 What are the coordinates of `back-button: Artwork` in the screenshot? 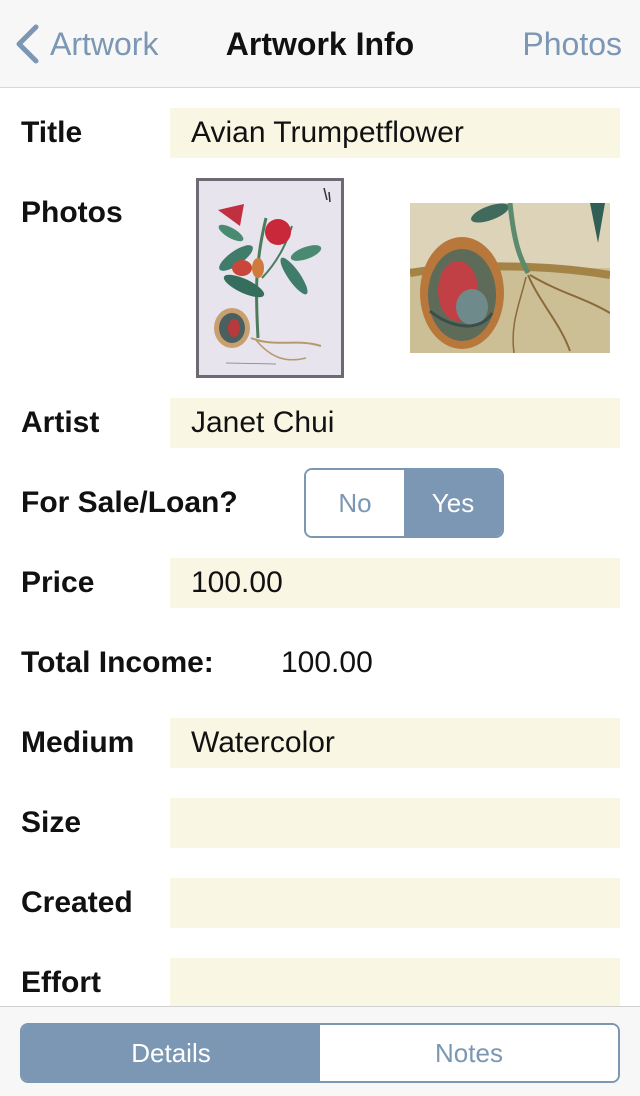 It's located at (86, 44).